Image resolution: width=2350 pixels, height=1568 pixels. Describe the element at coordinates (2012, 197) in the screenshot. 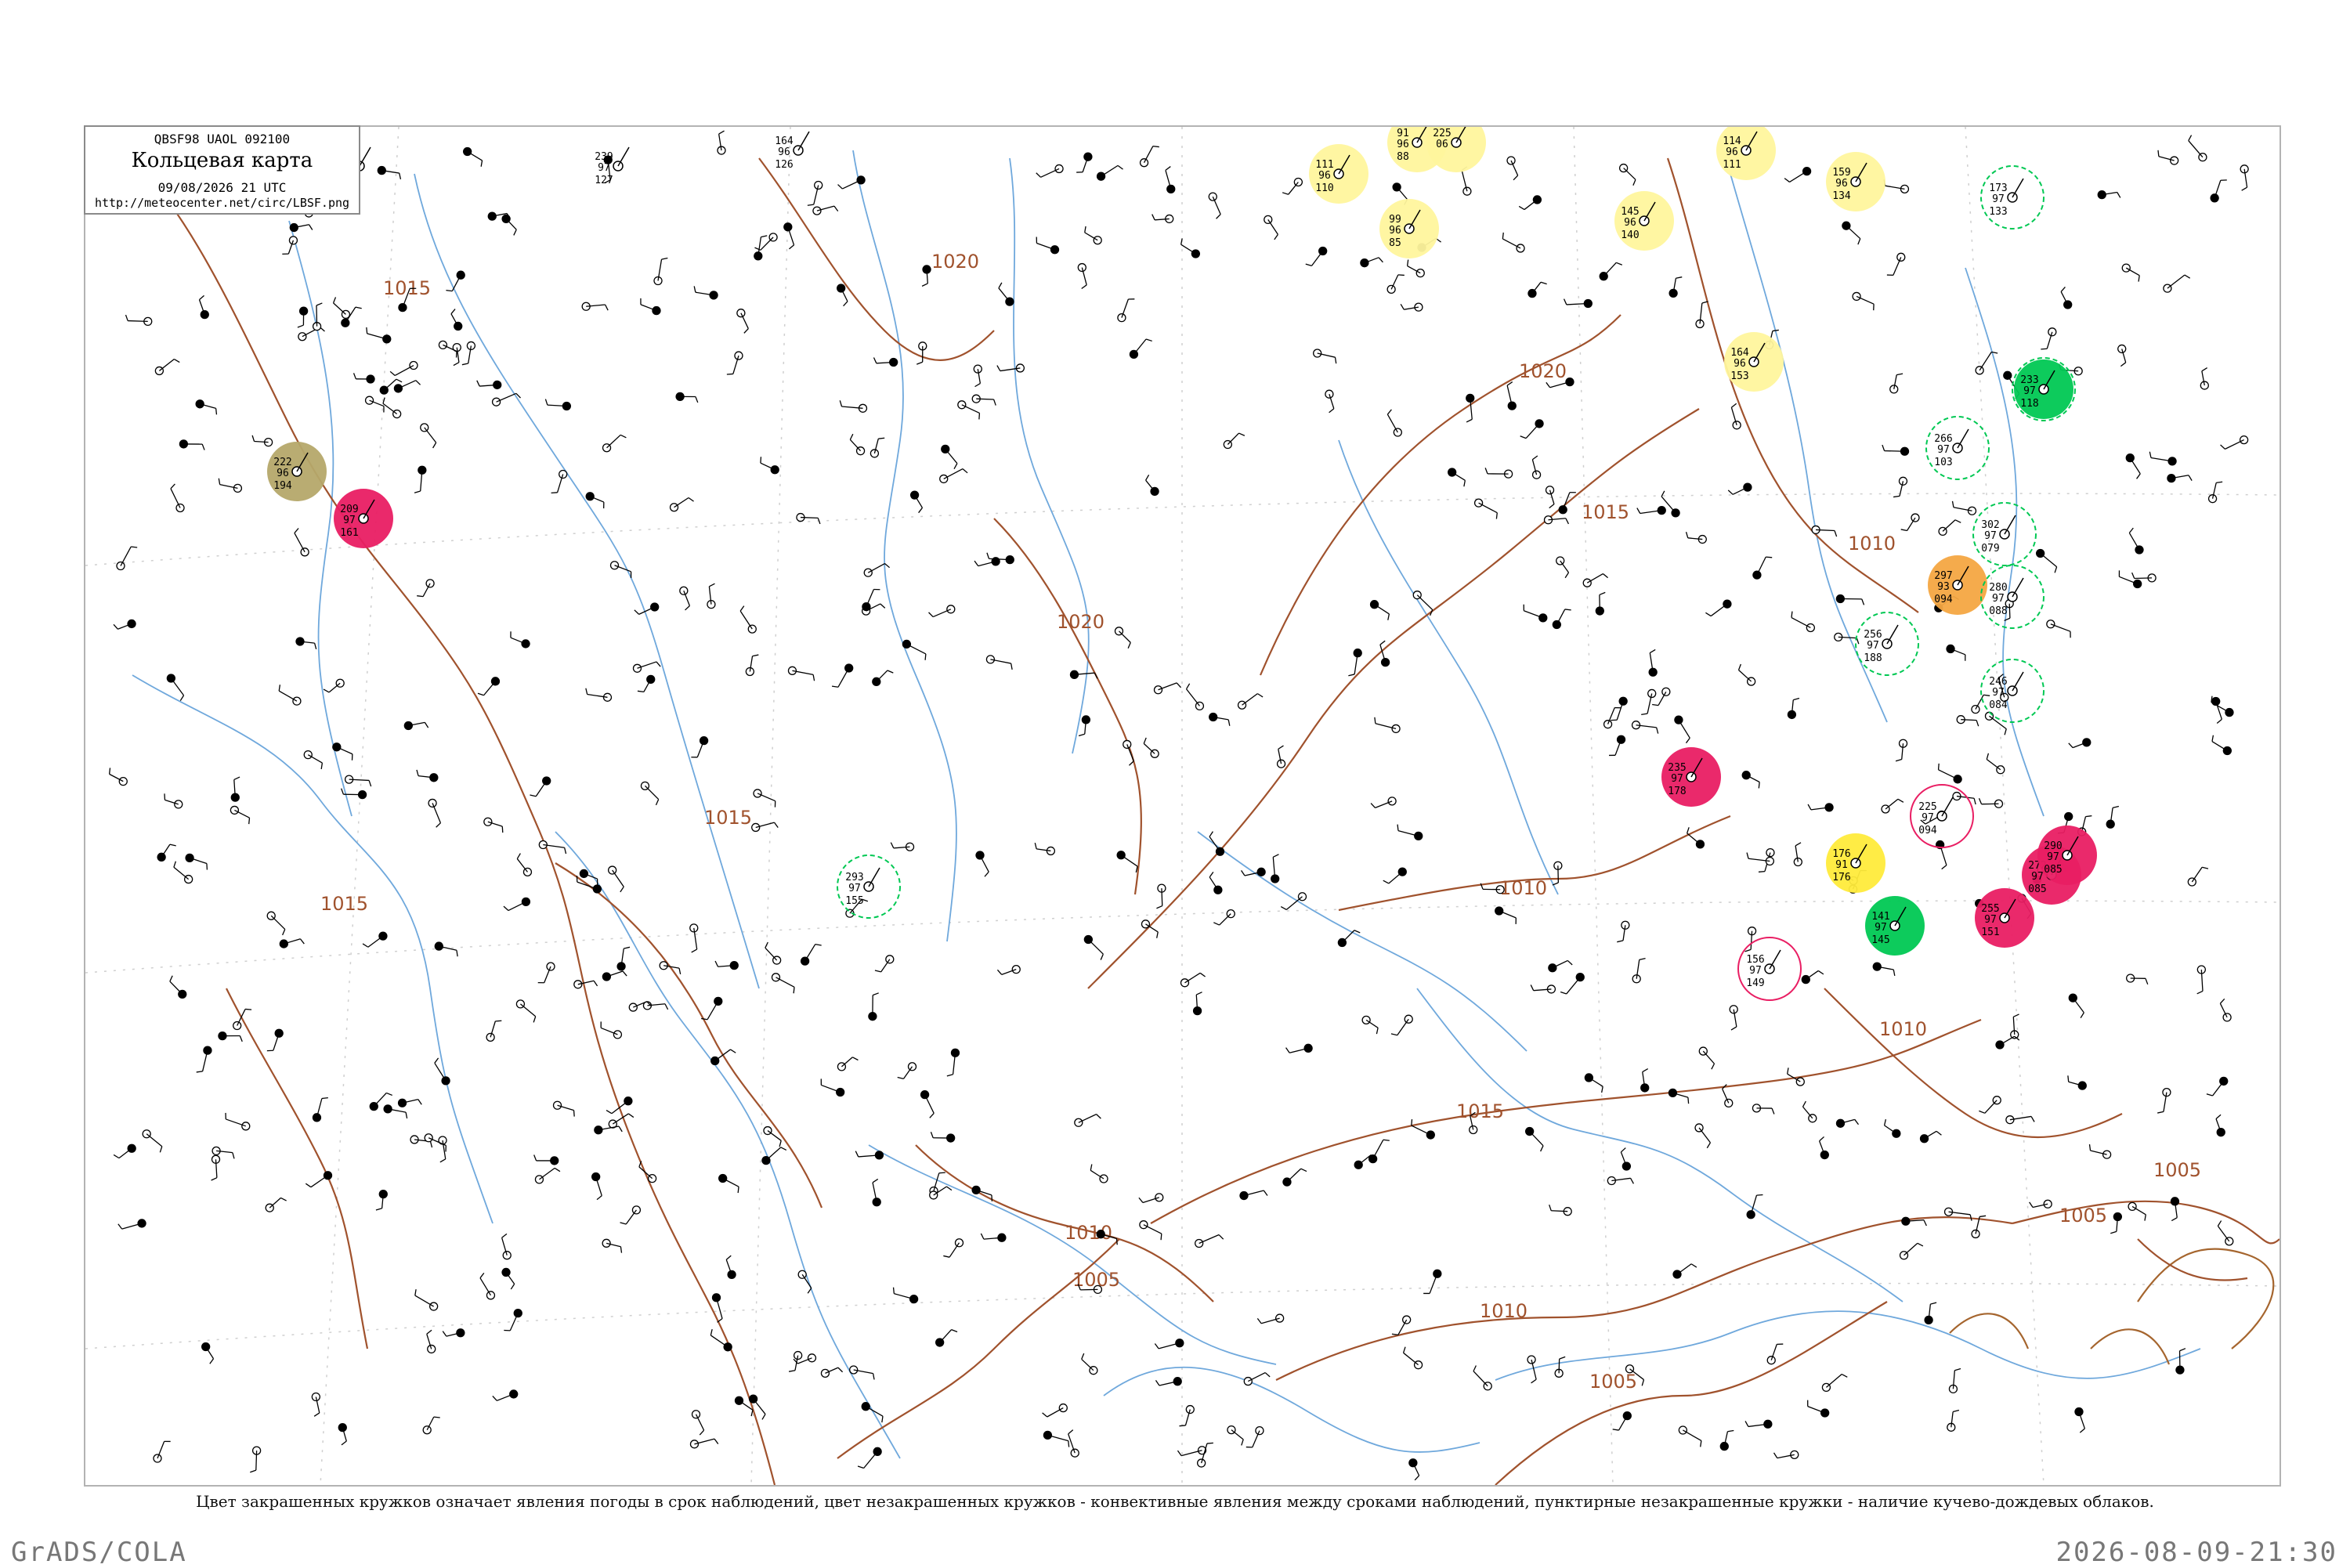

I see `station-plot: 17397133` at that location.